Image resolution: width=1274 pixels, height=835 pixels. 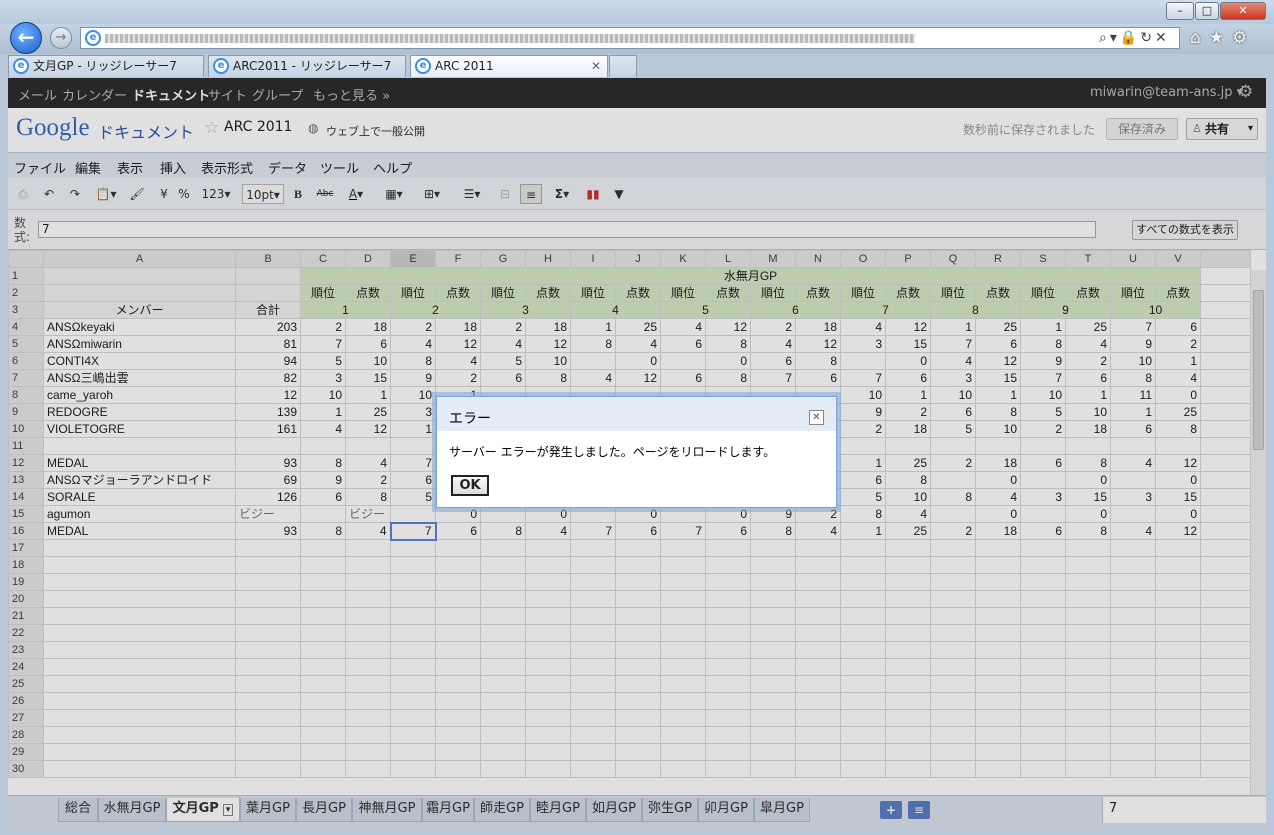 What do you see at coordinates (1222, 38) in the screenshot?
I see `home-favorites-tools-icons: ⌂★⚙` at bounding box center [1222, 38].